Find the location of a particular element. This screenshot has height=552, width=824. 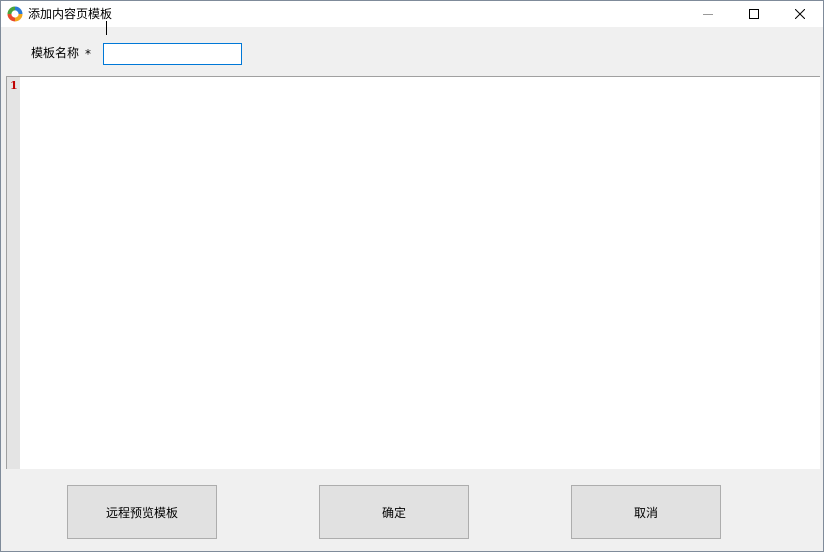

template-name-row: 模板名称 * is located at coordinates (412, 51).